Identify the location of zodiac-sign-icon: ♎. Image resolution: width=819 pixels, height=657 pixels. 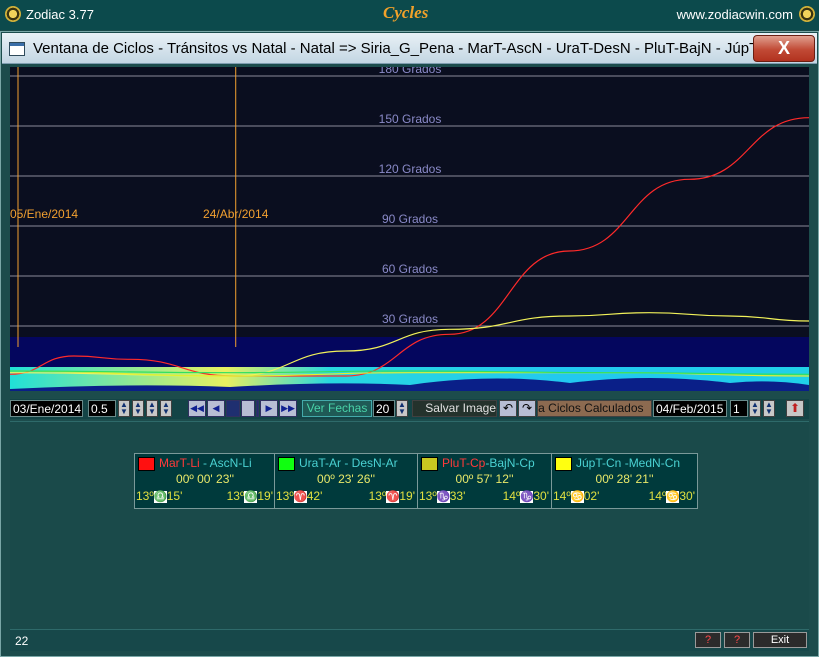
(251, 496).